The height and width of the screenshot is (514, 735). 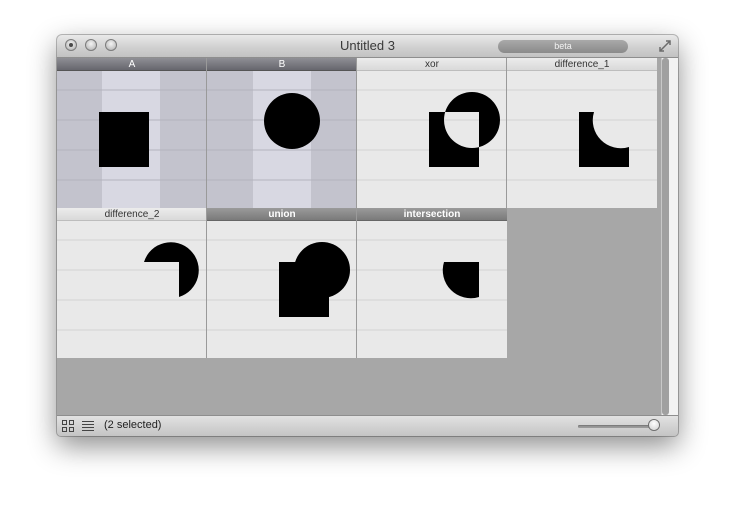 What do you see at coordinates (654, 425) in the screenshot?
I see `zoom-slider-knob` at bounding box center [654, 425].